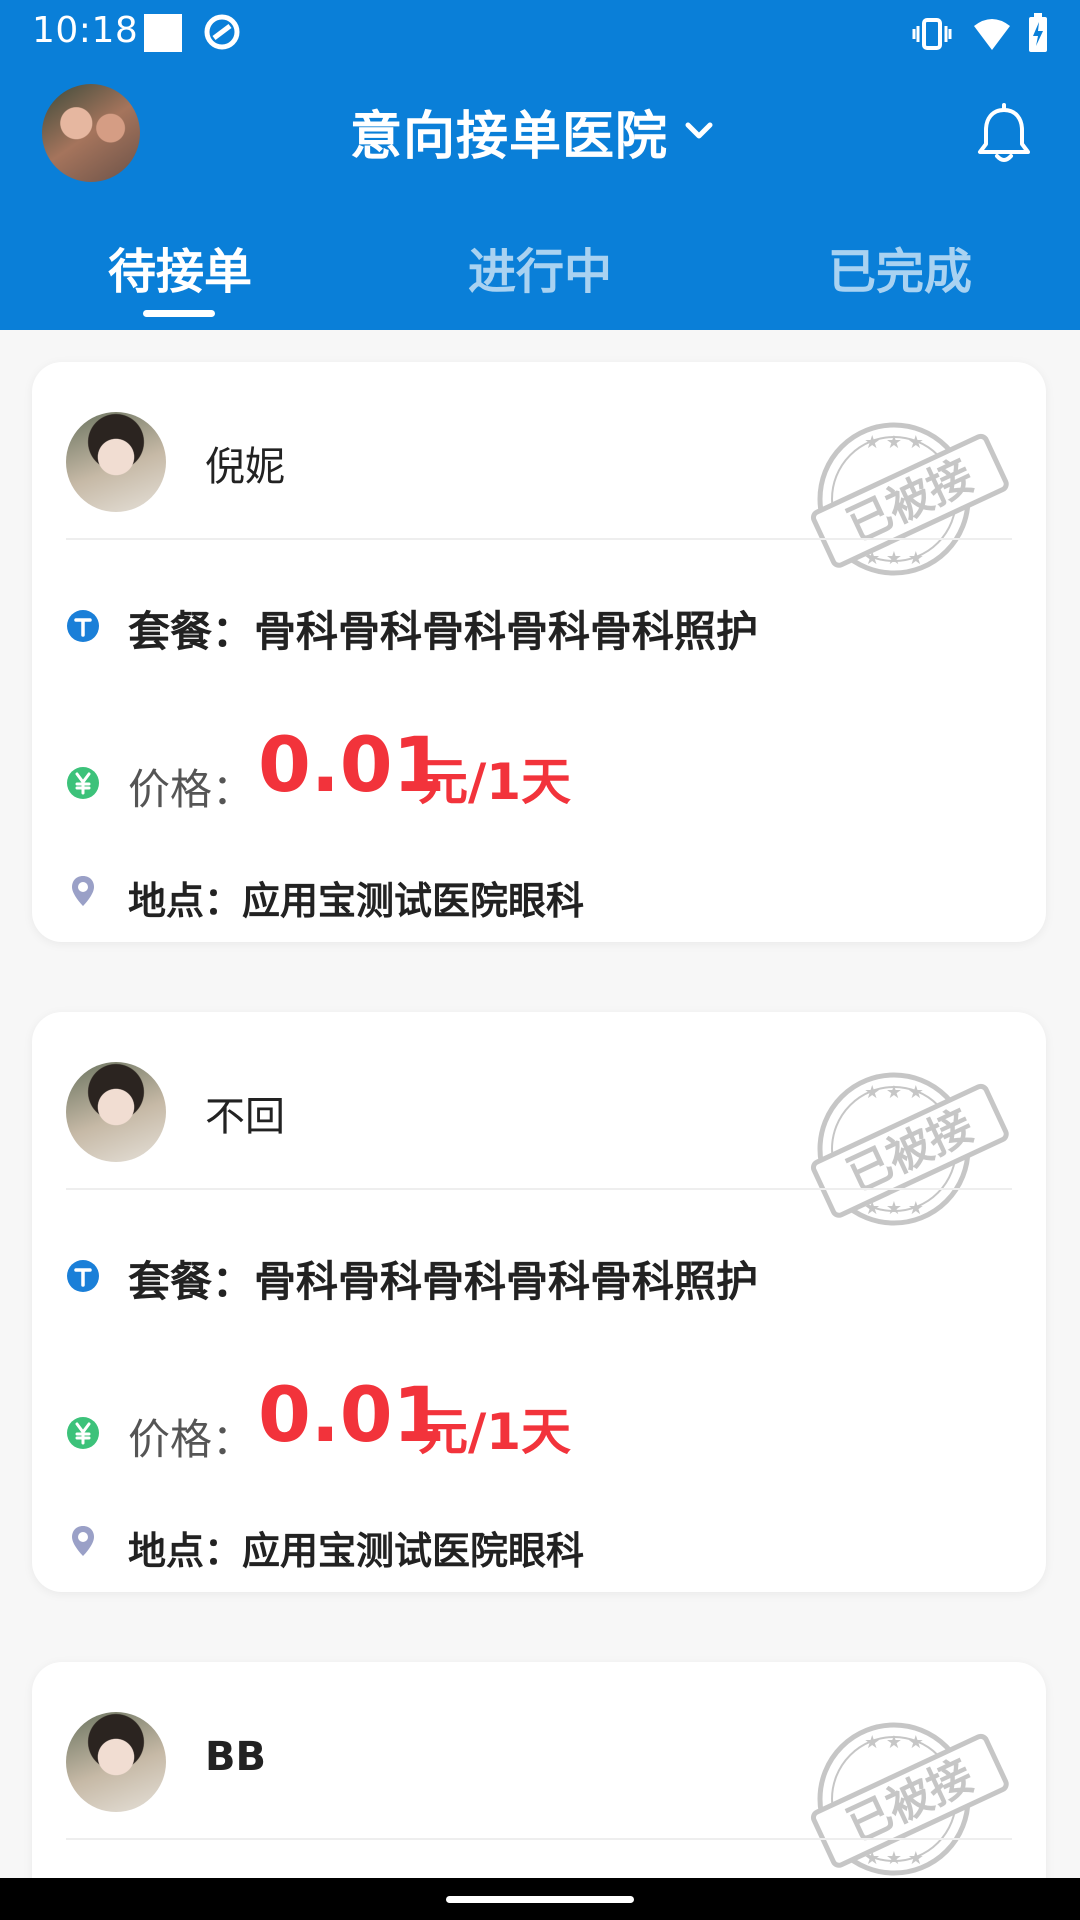  Describe the element at coordinates (91, 133) in the screenshot. I see `user-avatar` at that location.